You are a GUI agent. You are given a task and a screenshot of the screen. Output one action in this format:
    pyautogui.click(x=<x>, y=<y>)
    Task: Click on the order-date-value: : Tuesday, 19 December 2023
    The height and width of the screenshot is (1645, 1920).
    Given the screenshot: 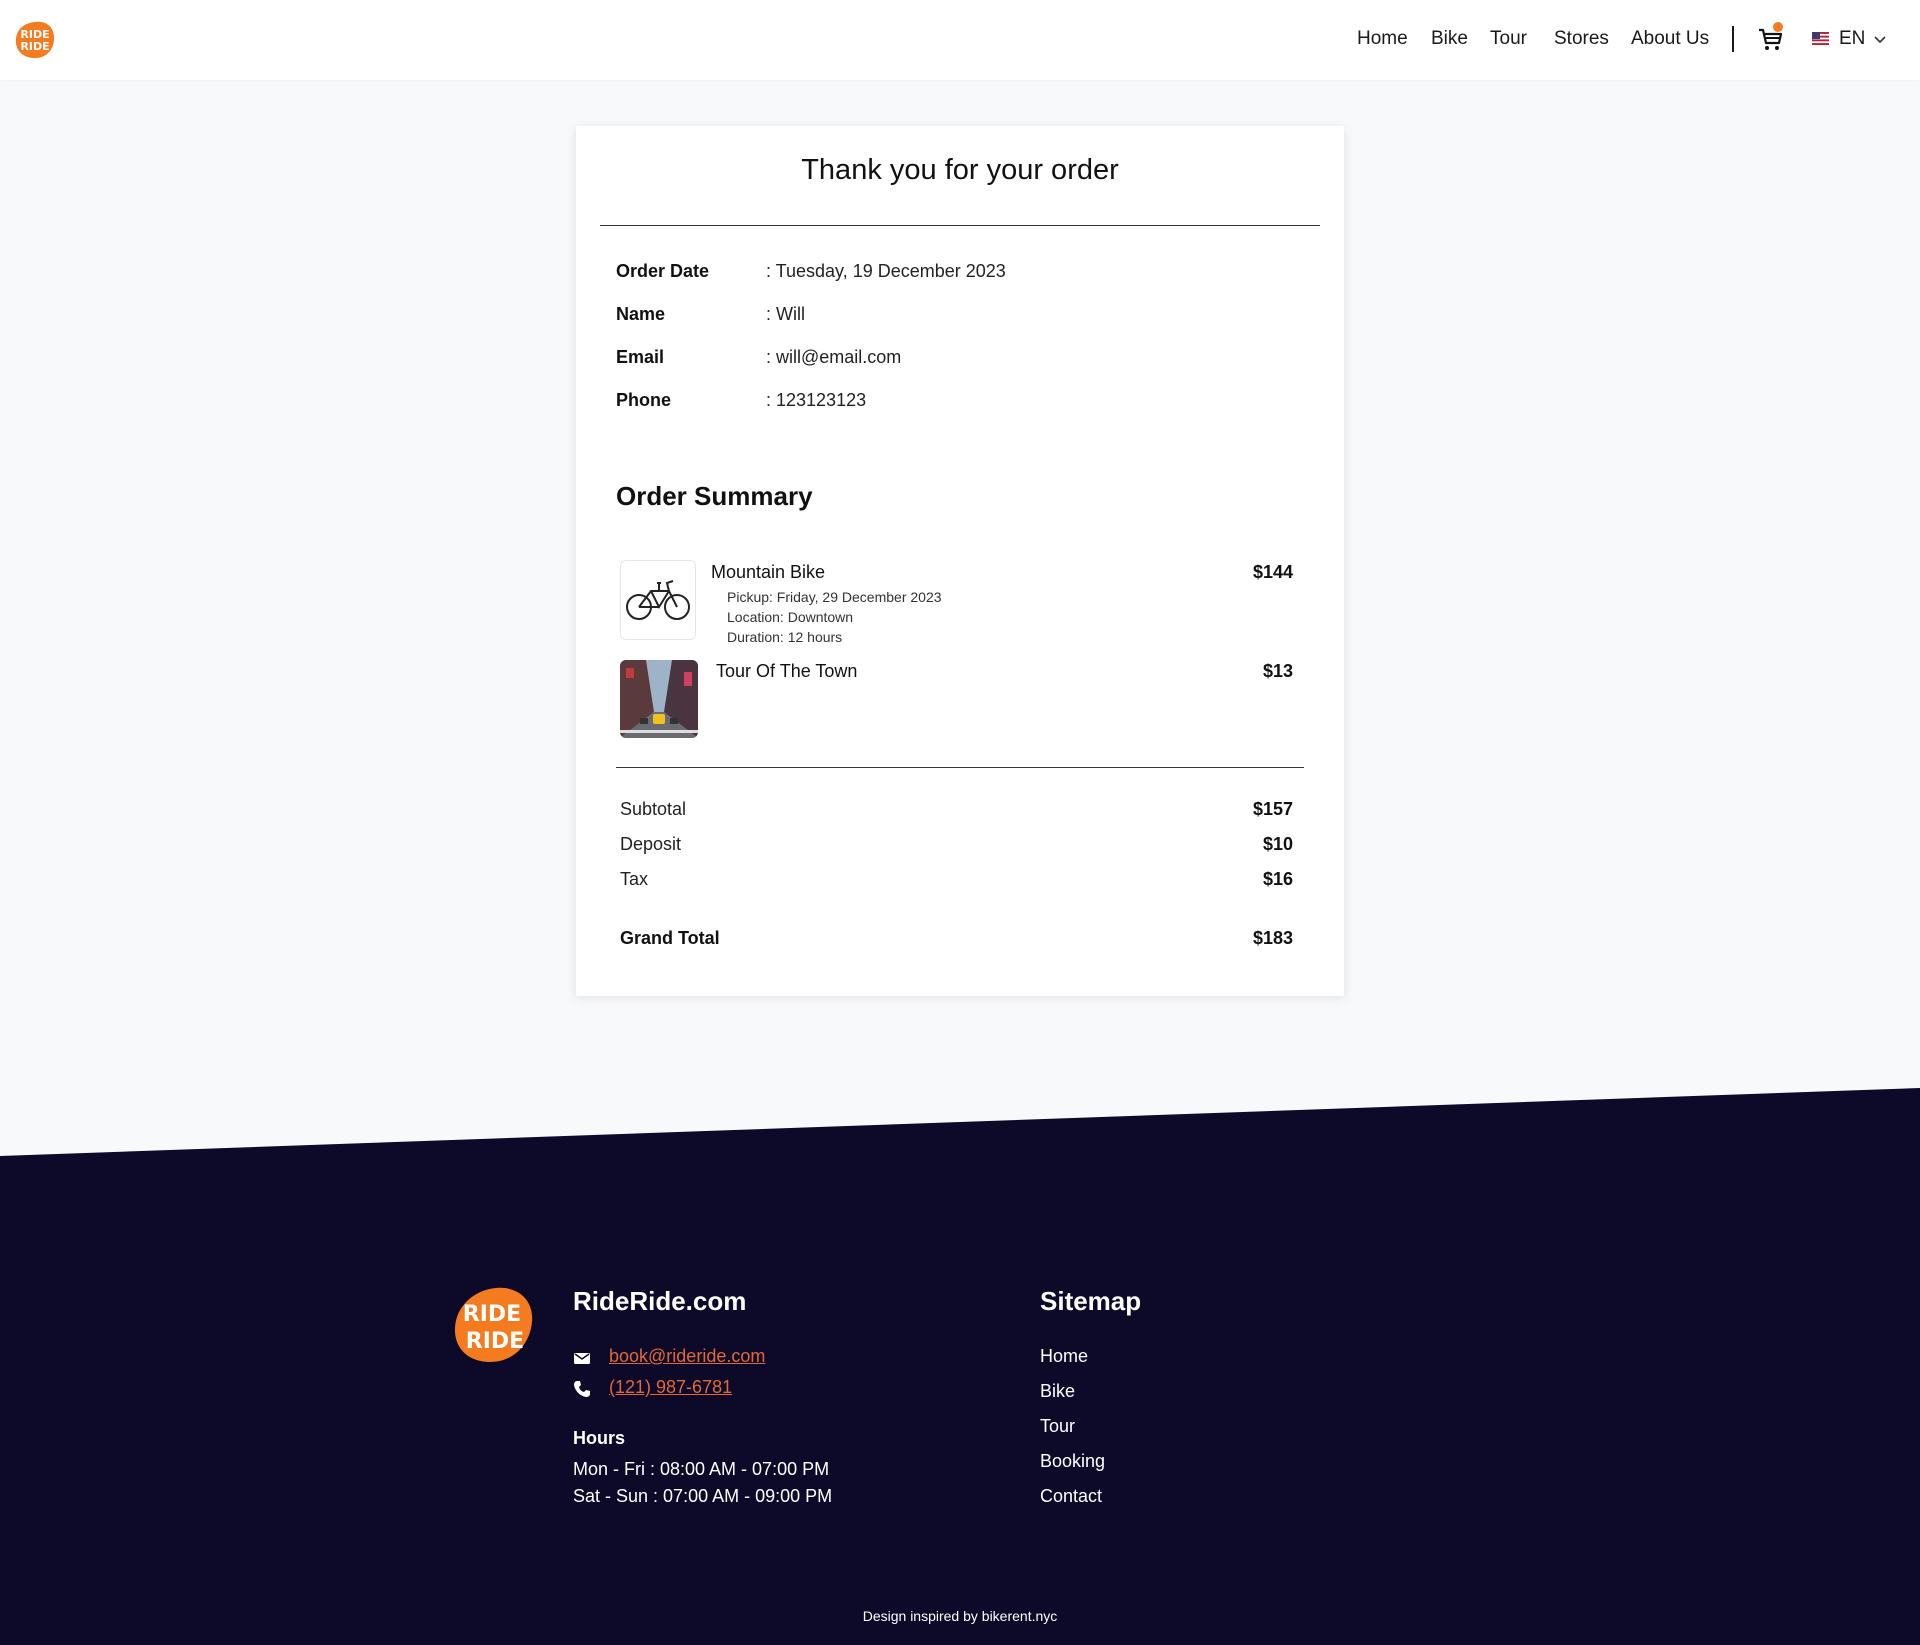 What is the action you would take?
    pyautogui.click(x=886, y=271)
    